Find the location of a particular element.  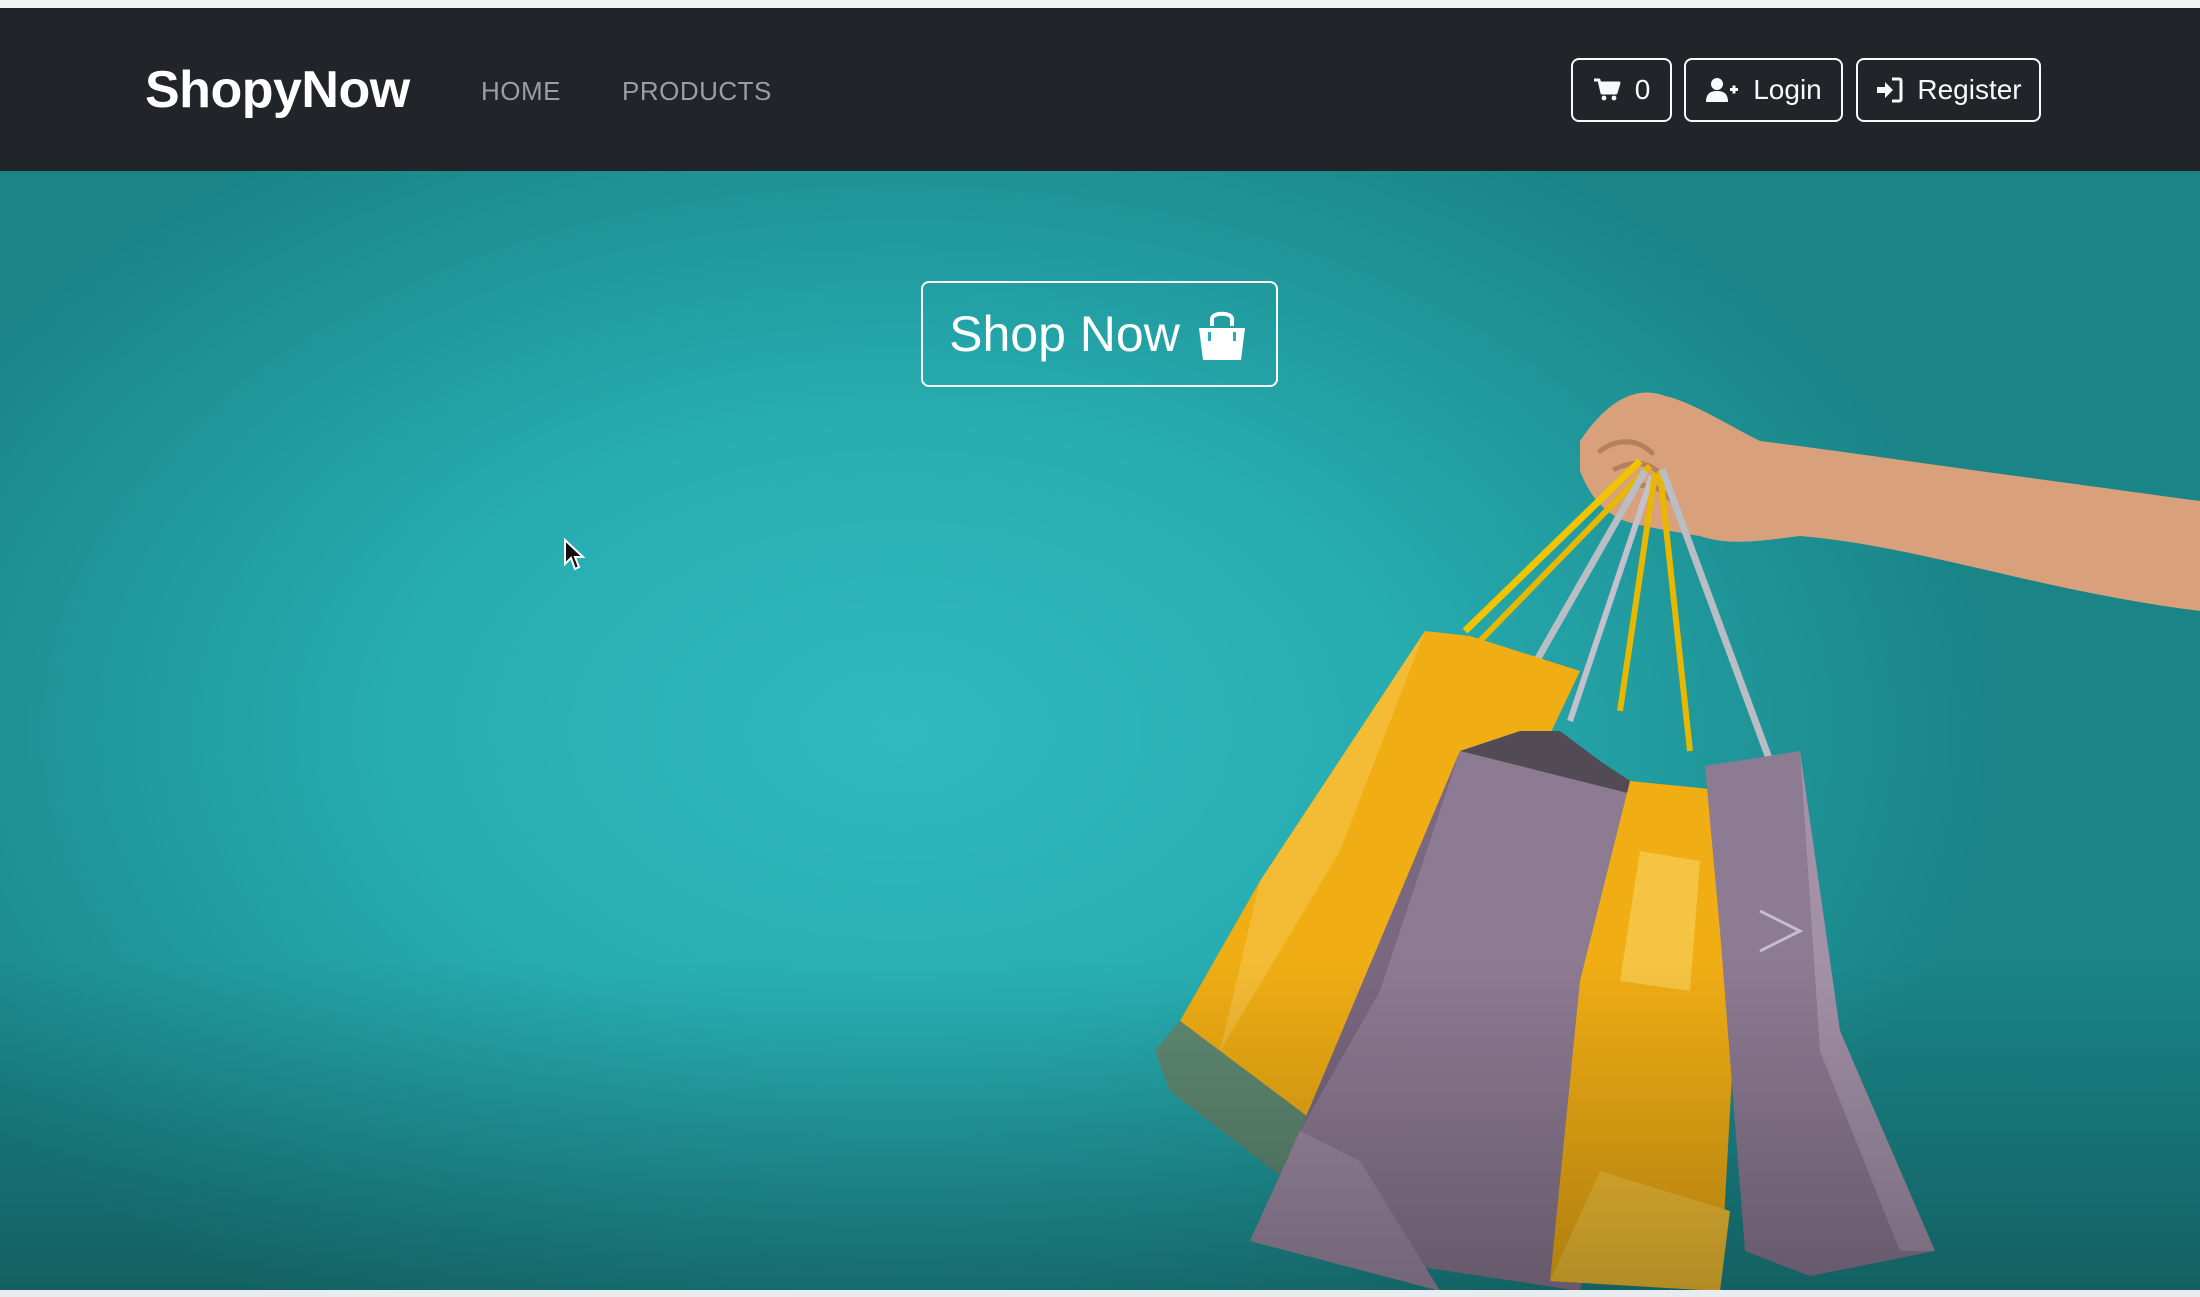

nav-link-home: HOME is located at coordinates (521, 91).